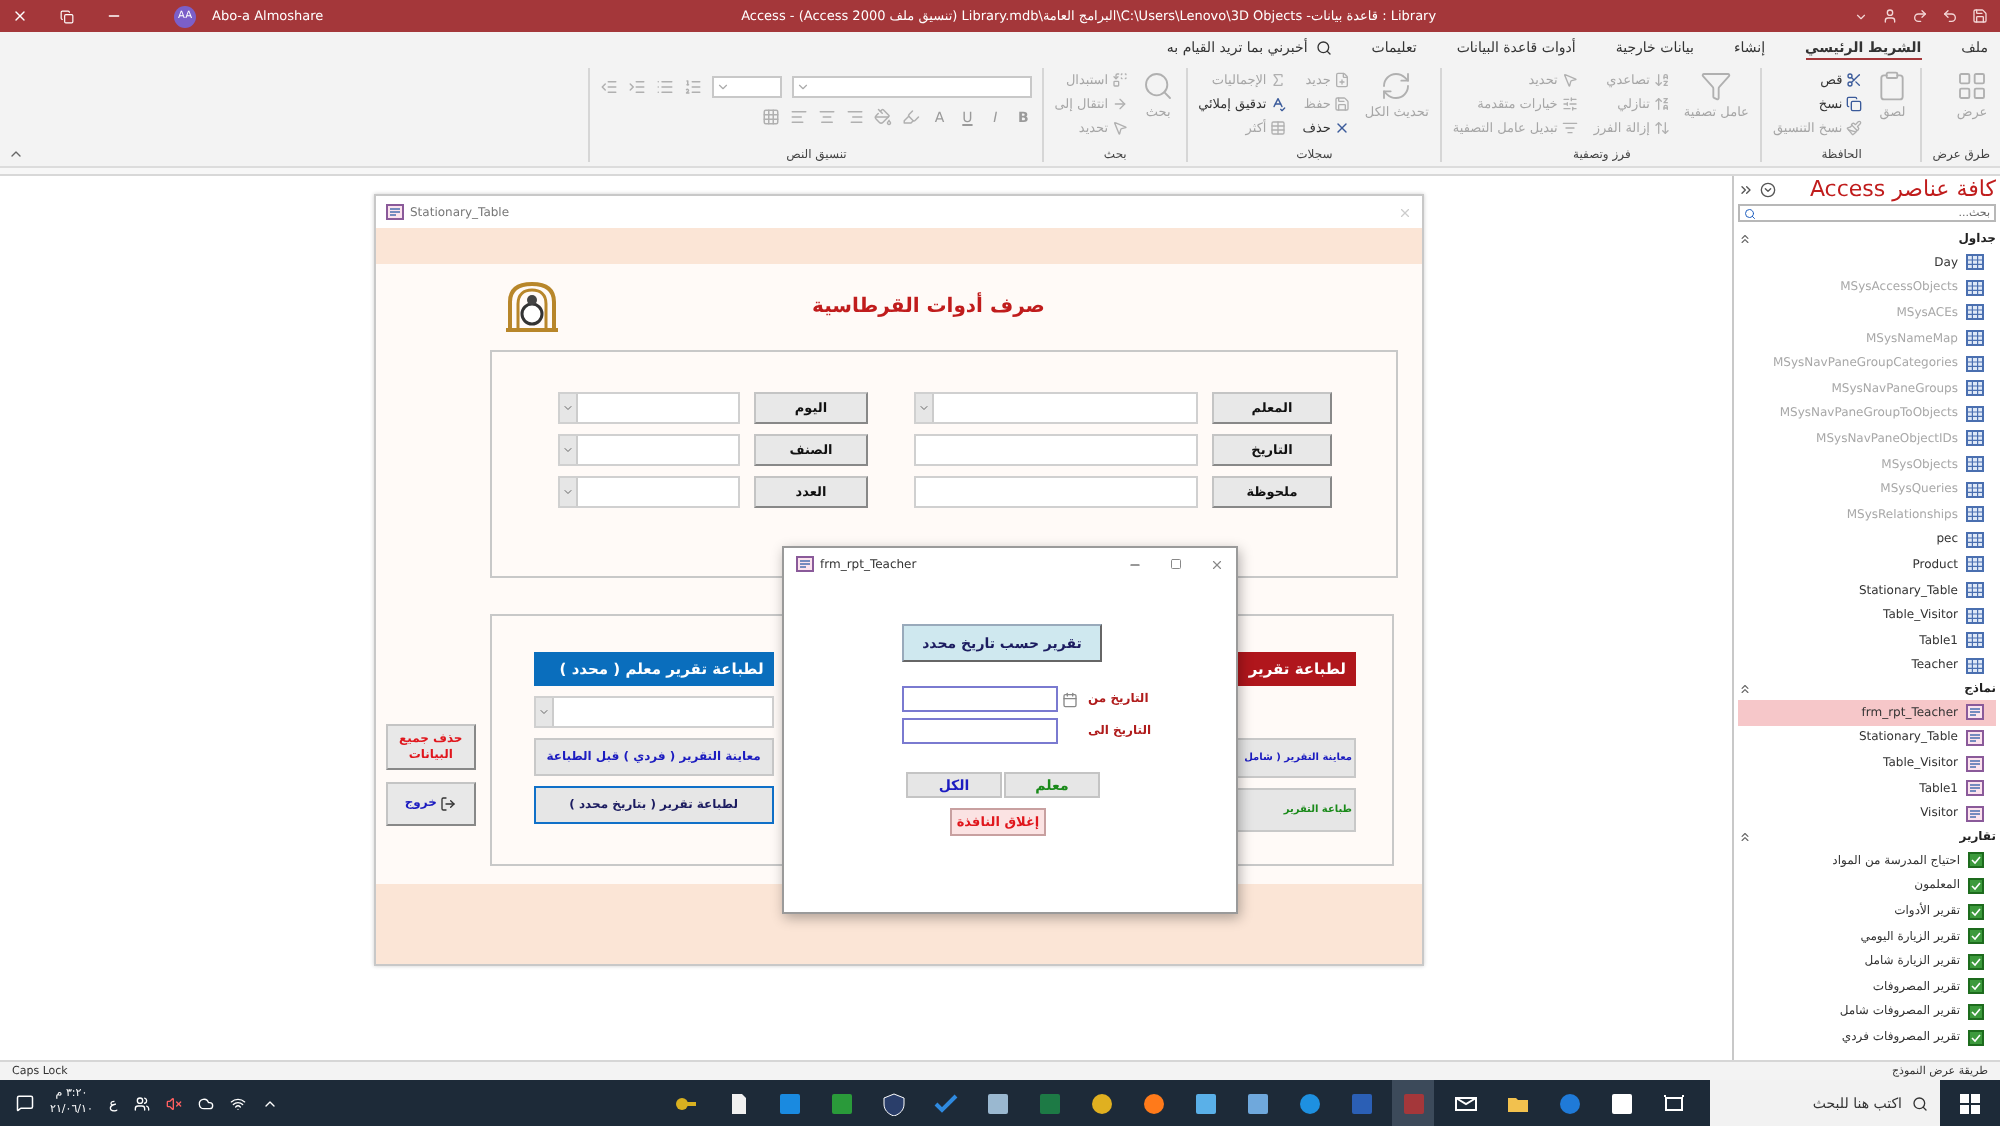 The image size is (2000, 1126). Describe the element at coordinates (1396, 86) in the screenshot. I see `refresh-icon` at that location.